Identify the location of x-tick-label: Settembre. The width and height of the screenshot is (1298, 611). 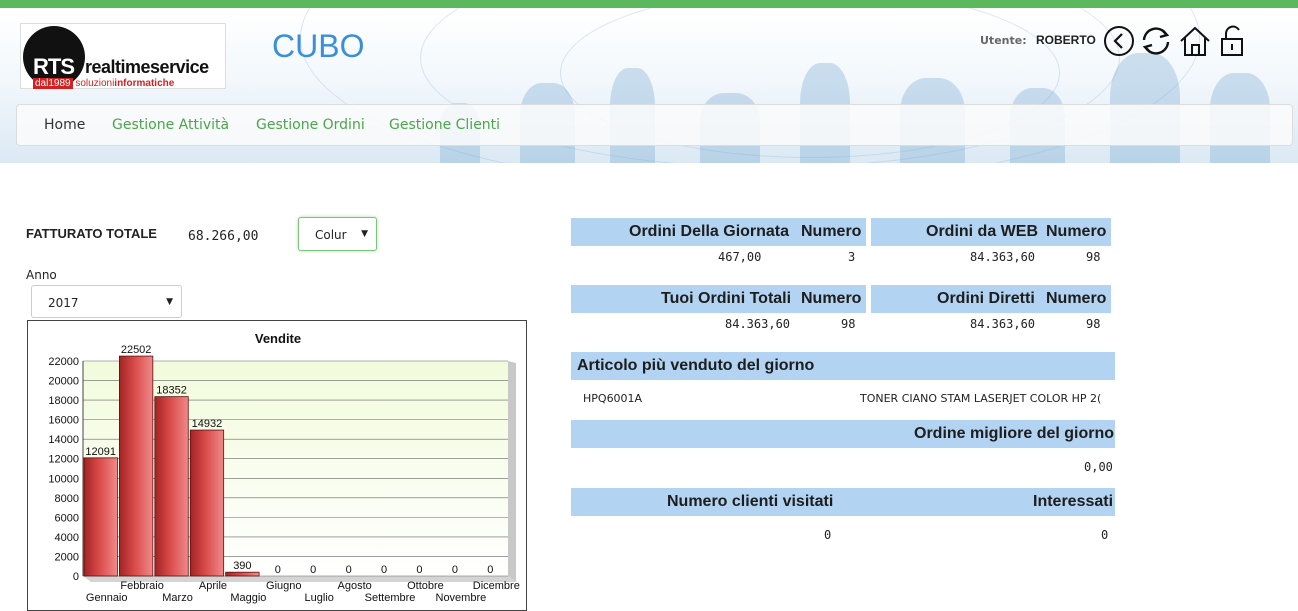
(390, 598).